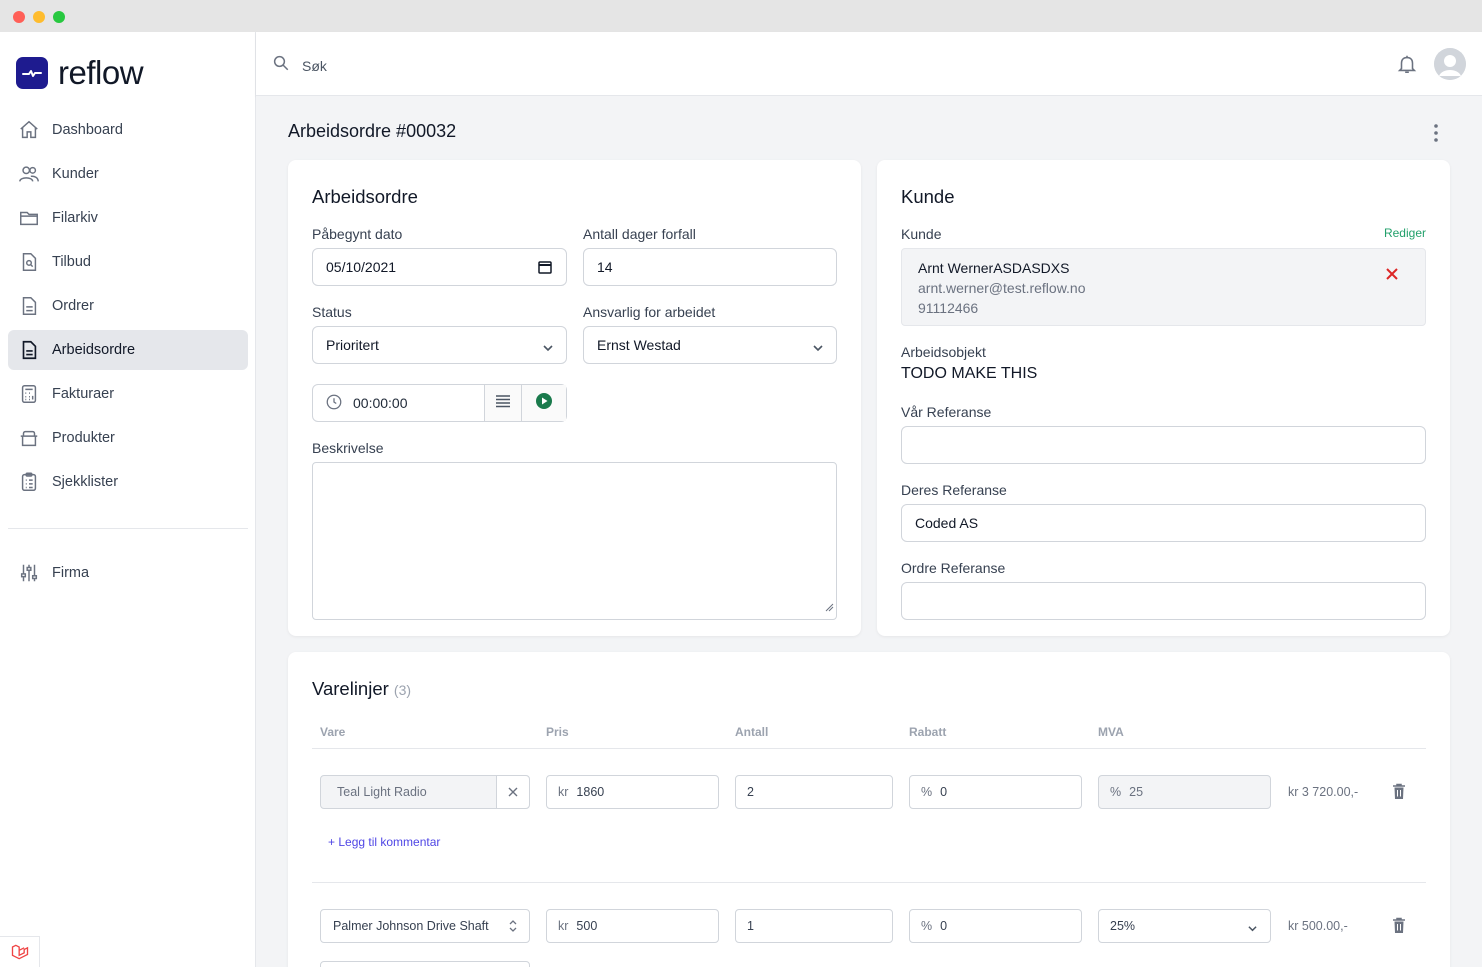 The image size is (1482, 967). Describe the element at coordinates (101, 72) in the screenshot. I see `app-name: reflow` at that location.